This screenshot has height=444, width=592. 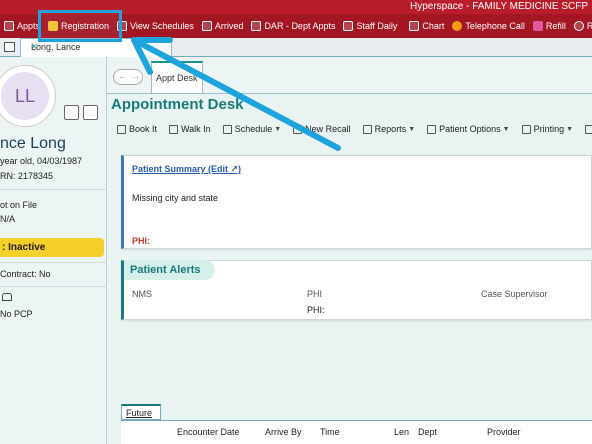 What do you see at coordinates (589, 26) in the screenshot?
I see `toolbar-r-label: R` at bounding box center [589, 26].